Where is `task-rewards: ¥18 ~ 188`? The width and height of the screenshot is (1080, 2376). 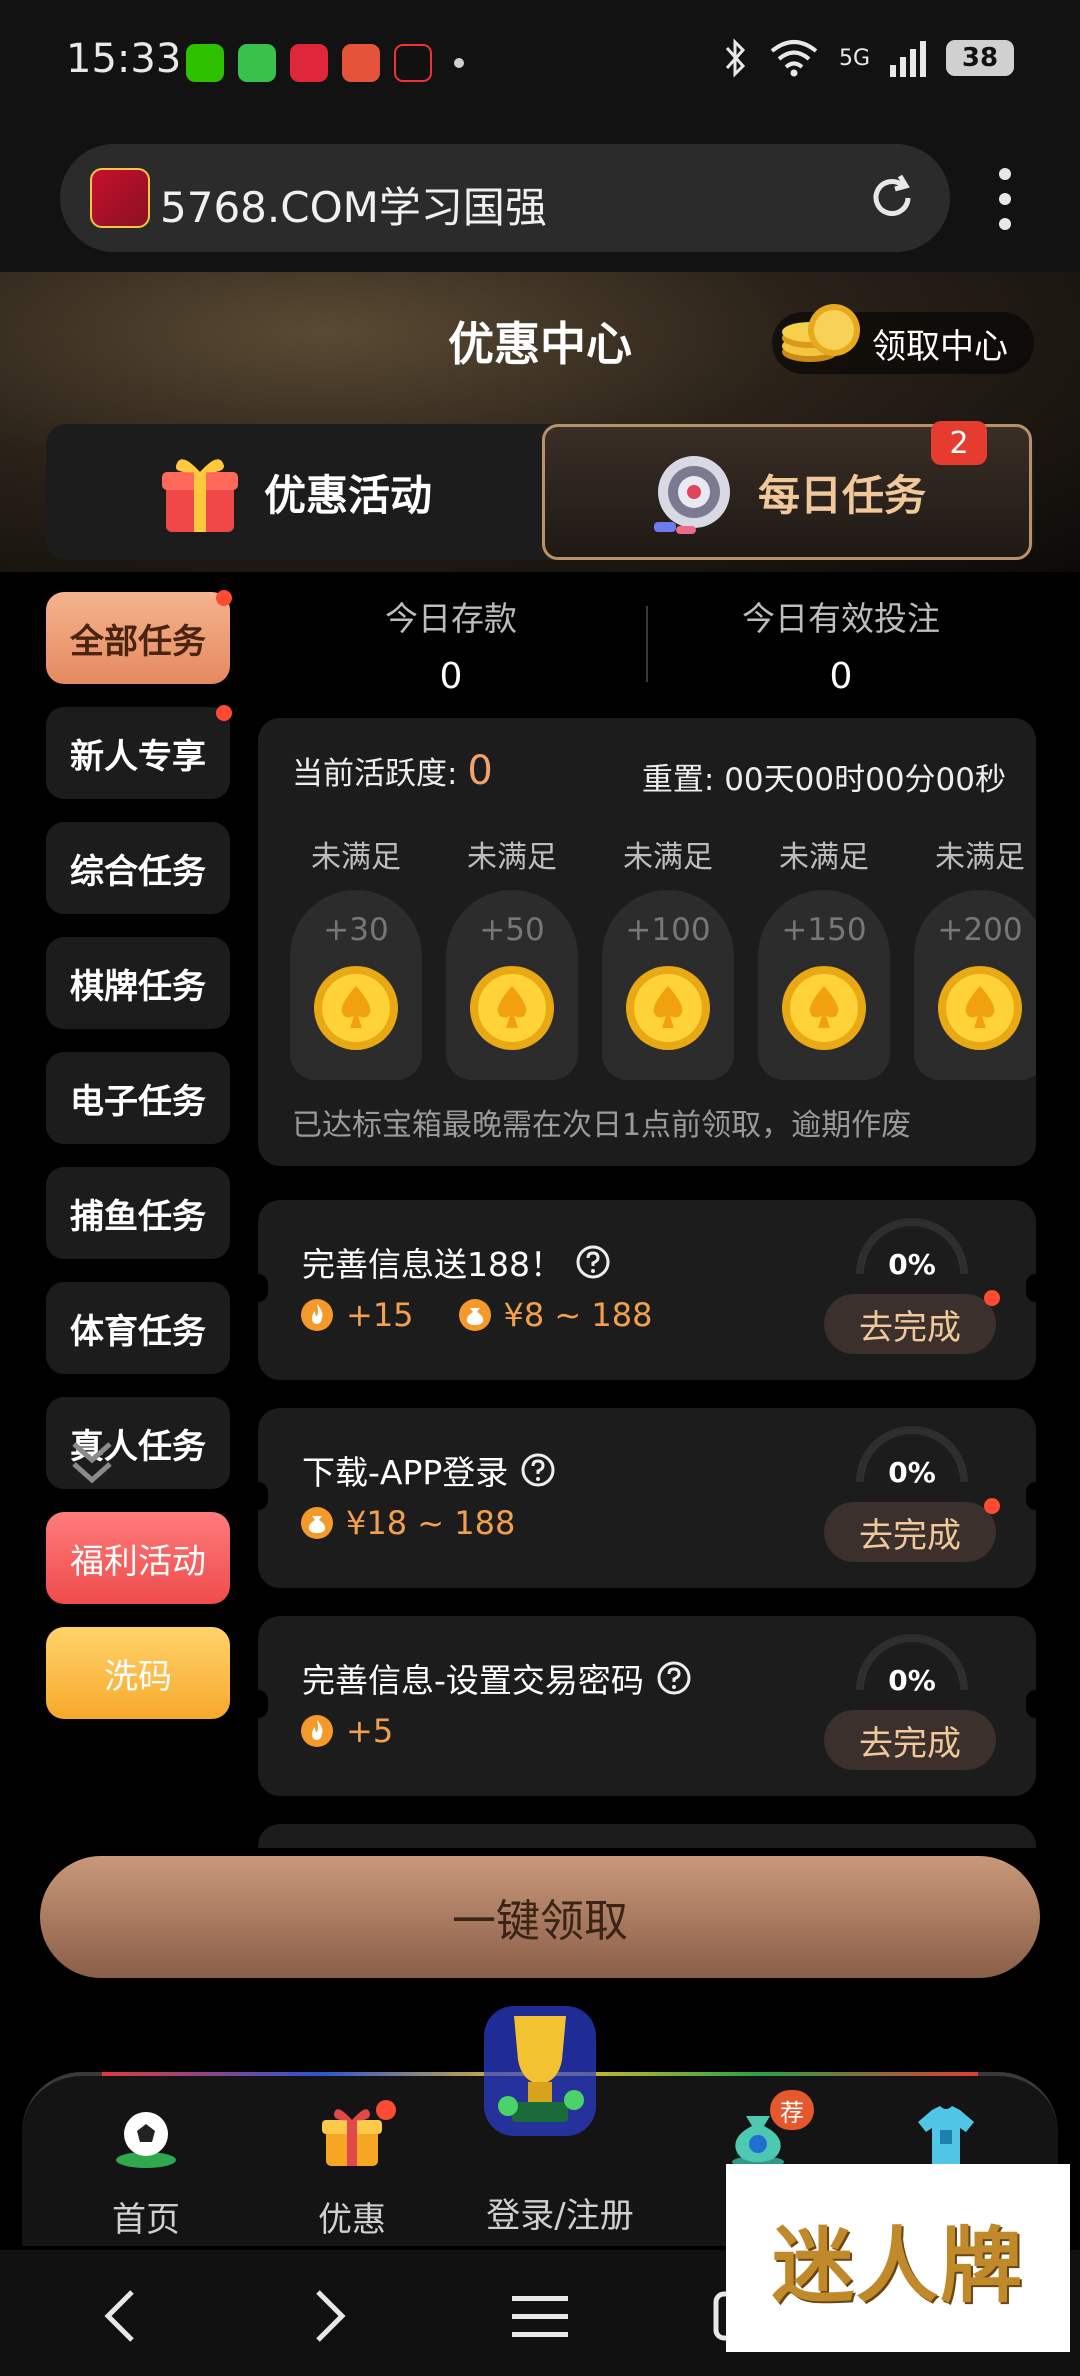 task-rewards: ¥18 ~ 188 is located at coordinates (429, 1523).